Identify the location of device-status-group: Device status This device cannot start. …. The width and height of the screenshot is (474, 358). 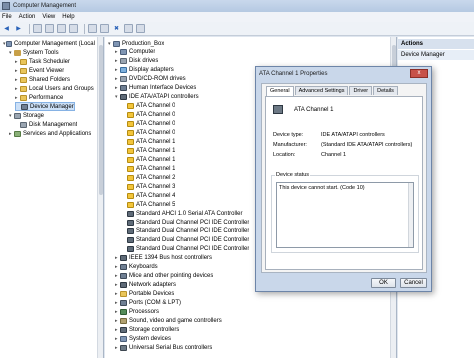
(345, 212).